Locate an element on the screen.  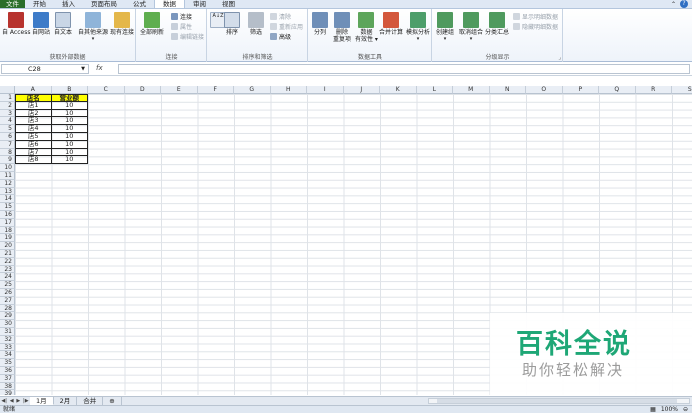
table-cell: 店4 is located at coordinates (33, 129).